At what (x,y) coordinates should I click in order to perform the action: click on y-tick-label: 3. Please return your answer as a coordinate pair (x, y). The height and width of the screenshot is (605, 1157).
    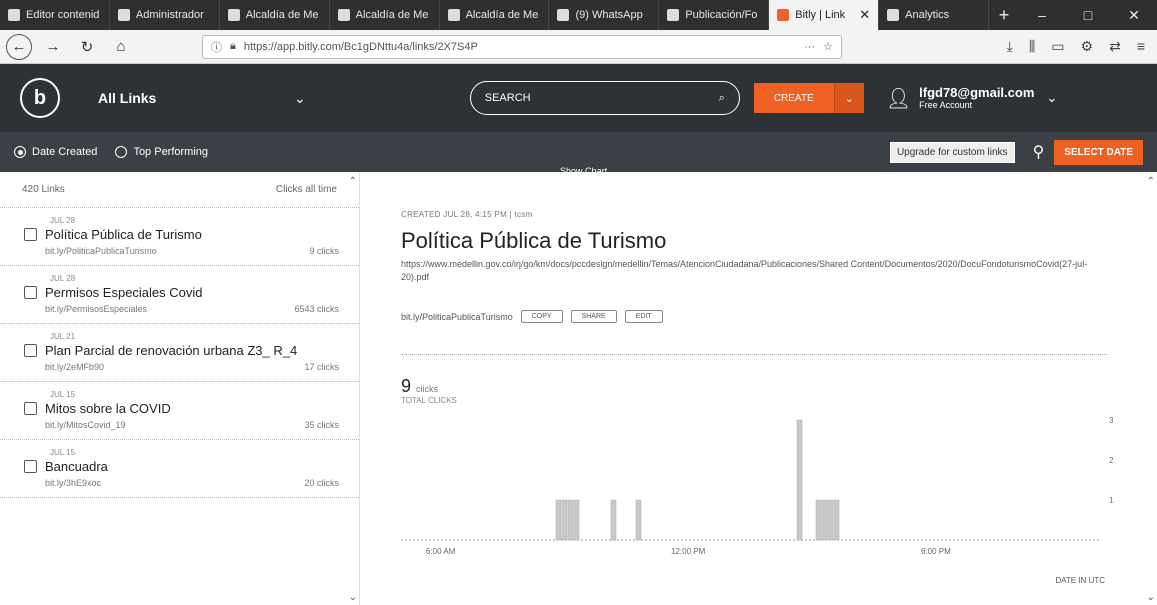
    Looking at the image, I should click on (1111, 420).